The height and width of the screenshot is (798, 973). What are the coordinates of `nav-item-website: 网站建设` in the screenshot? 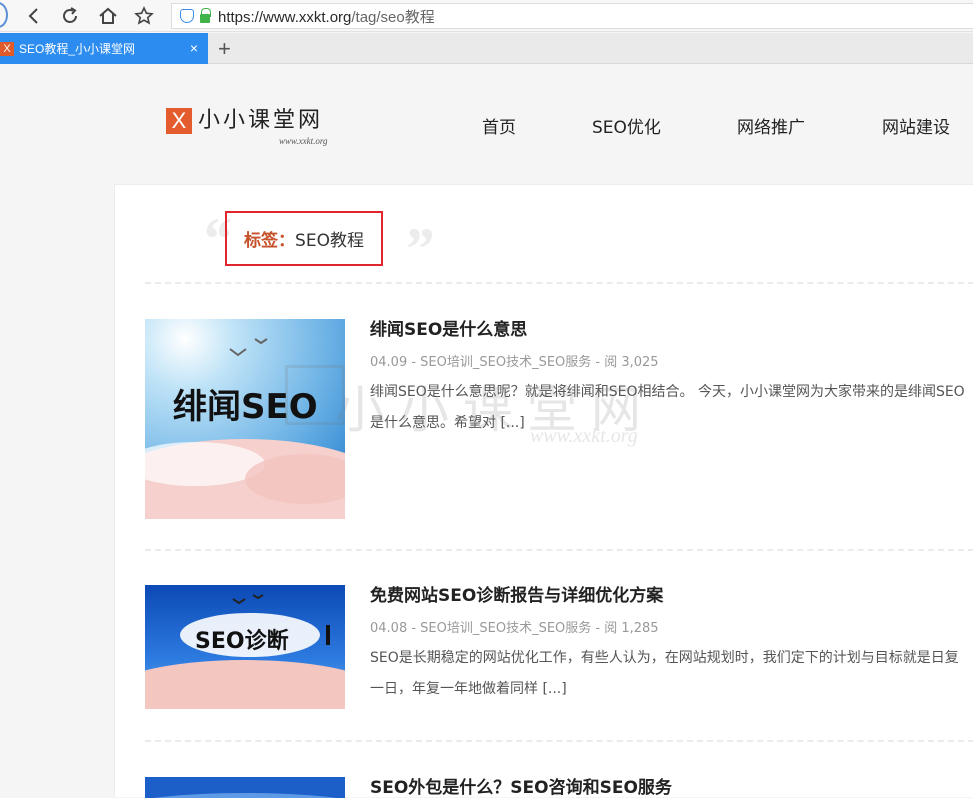 It's located at (916, 125).